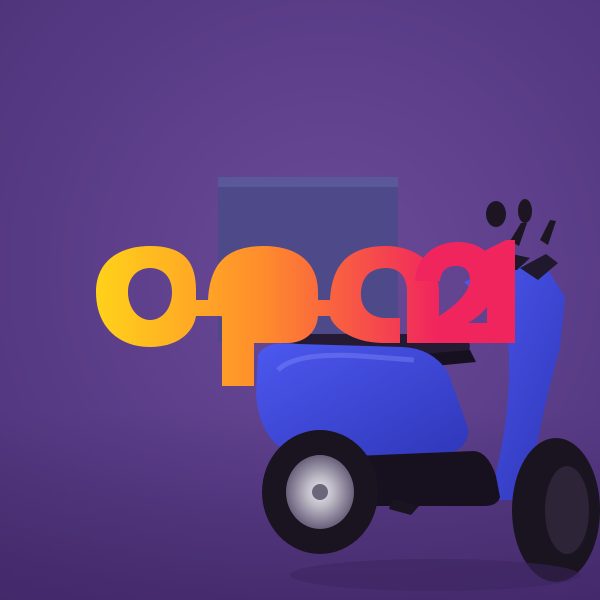  I want to click on floor-reflection, so click(435, 575).